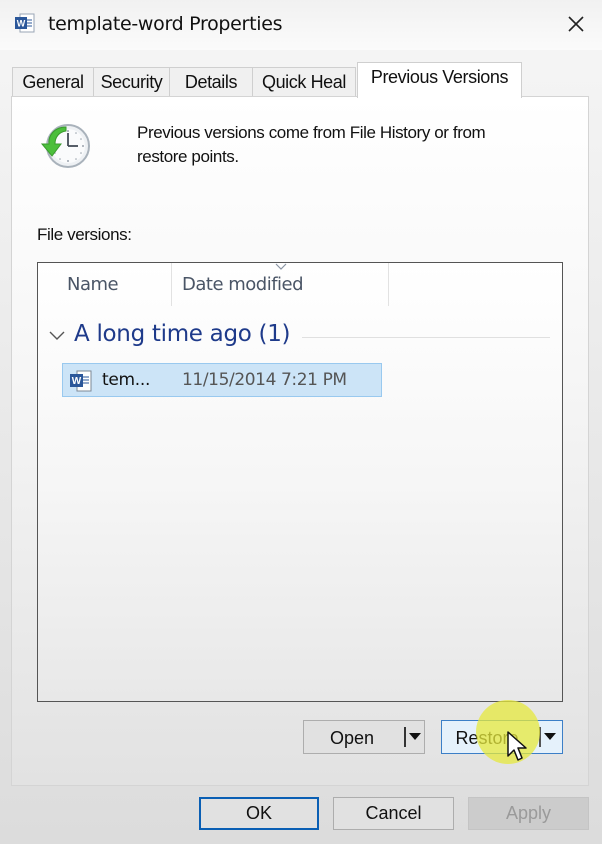 The height and width of the screenshot is (844, 602). I want to click on sort-descending-icon, so click(281, 266).